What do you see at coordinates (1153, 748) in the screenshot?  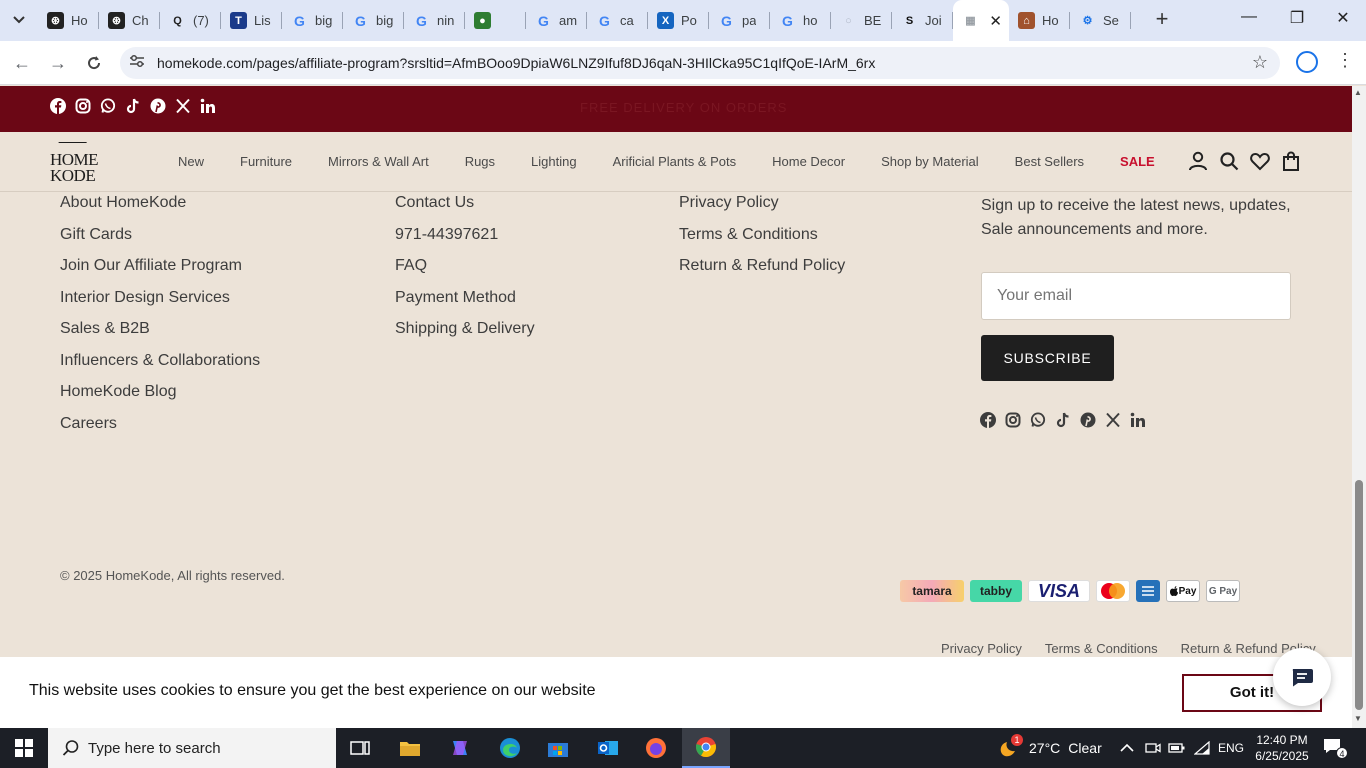 I see `meet-now-icon` at bounding box center [1153, 748].